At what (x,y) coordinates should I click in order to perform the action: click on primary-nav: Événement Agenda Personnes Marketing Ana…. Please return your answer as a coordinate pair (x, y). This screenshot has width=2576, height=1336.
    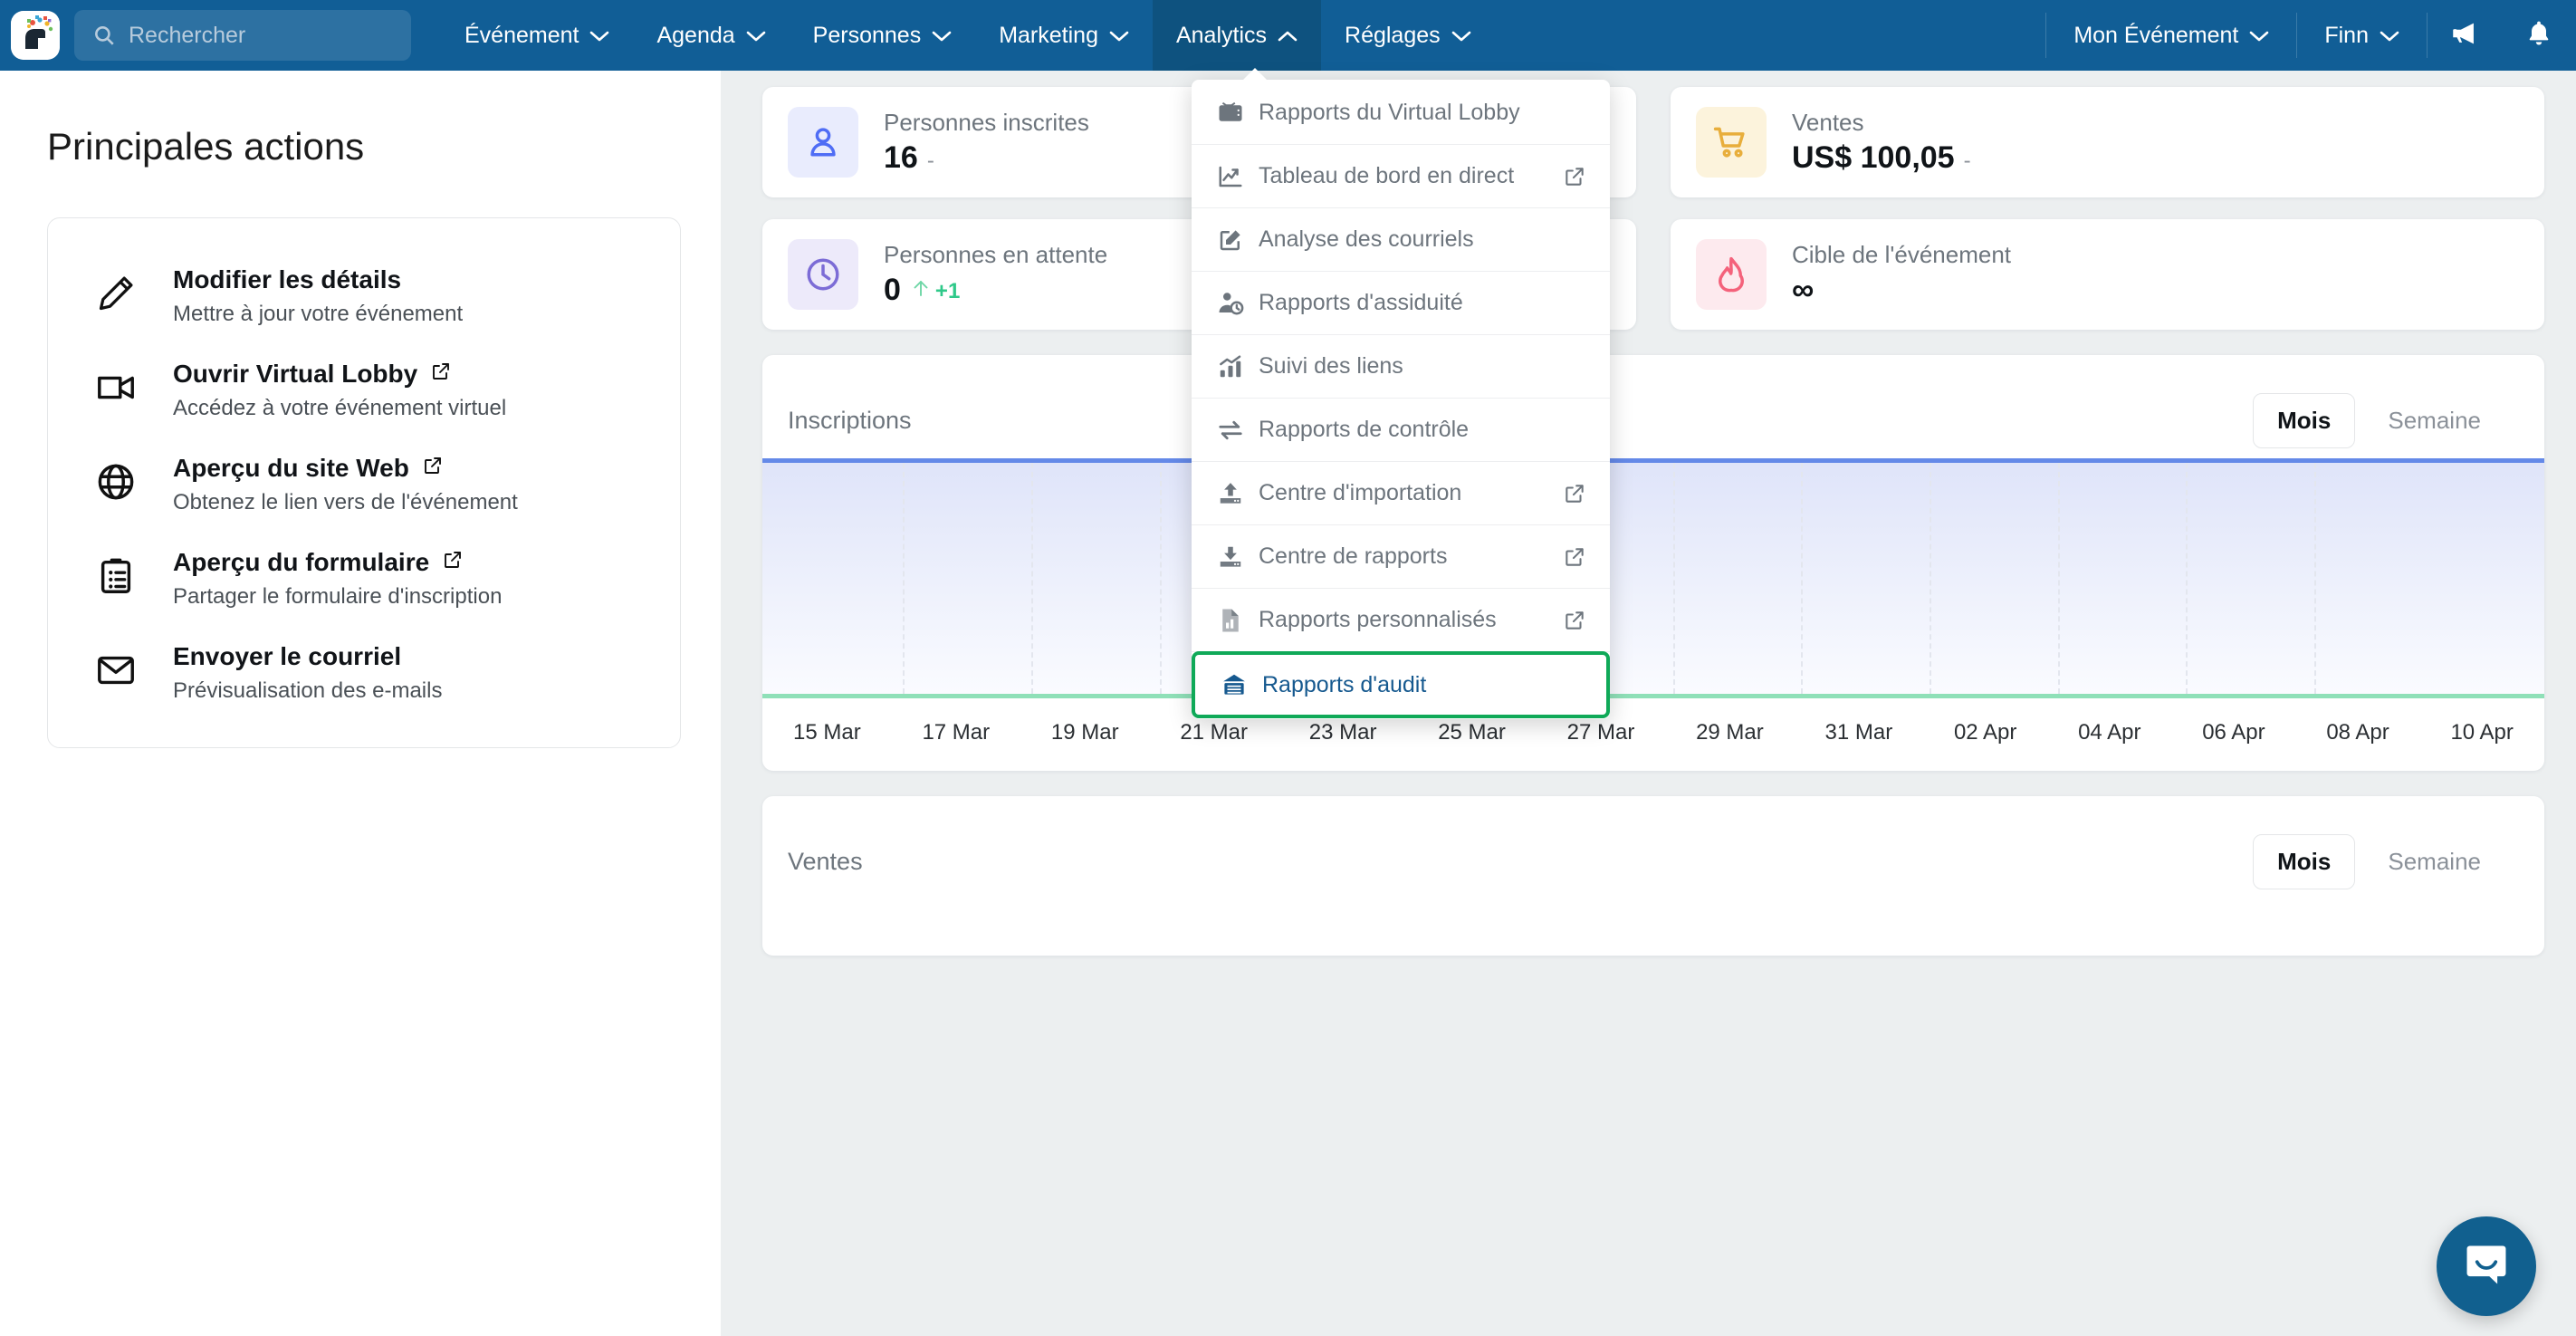
    Looking at the image, I should click on (968, 36).